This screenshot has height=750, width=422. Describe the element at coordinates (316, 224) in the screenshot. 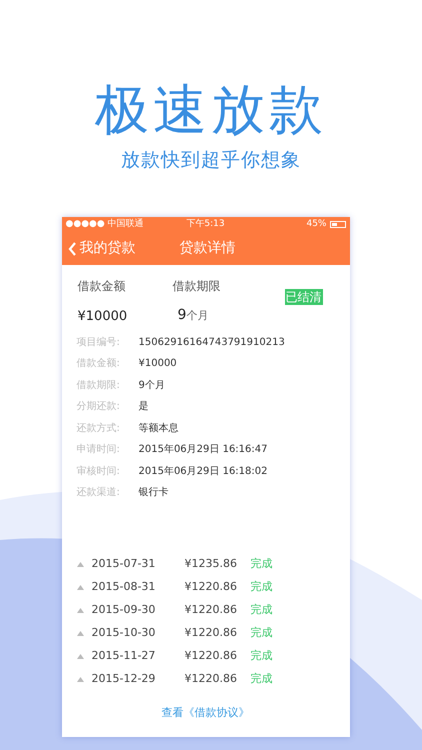

I see `battery-percent: 45%` at that location.